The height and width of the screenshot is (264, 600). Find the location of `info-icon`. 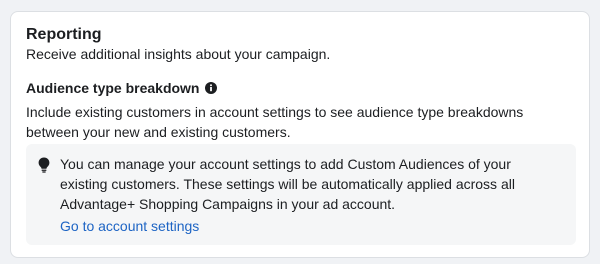

info-icon is located at coordinates (211, 88).